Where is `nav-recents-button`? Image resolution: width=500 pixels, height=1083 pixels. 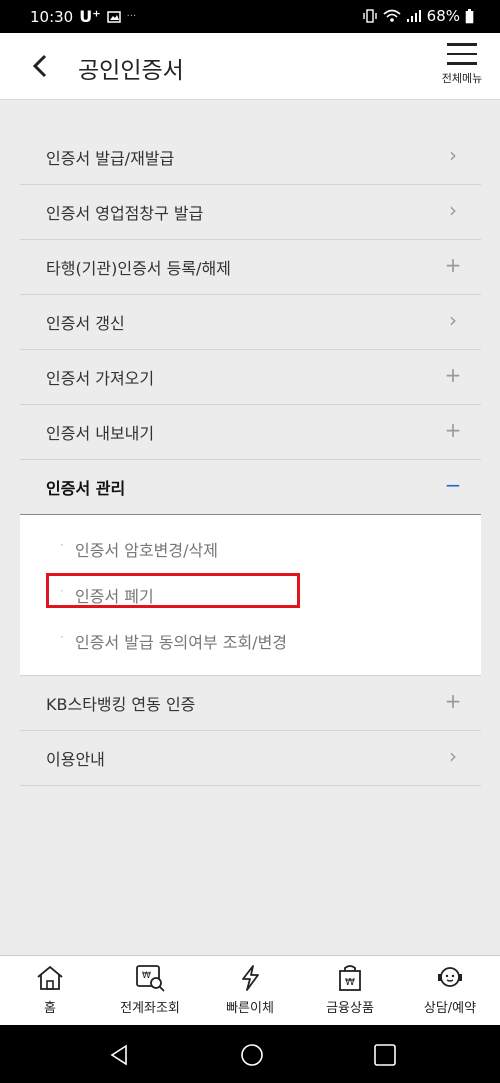
nav-recents-button is located at coordinates (385, 1055).